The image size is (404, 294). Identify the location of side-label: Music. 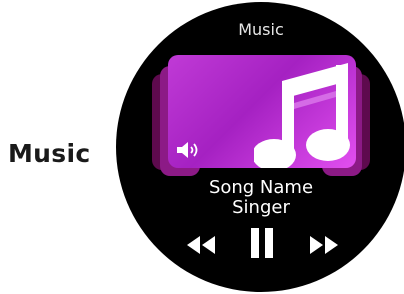
(49, 153).